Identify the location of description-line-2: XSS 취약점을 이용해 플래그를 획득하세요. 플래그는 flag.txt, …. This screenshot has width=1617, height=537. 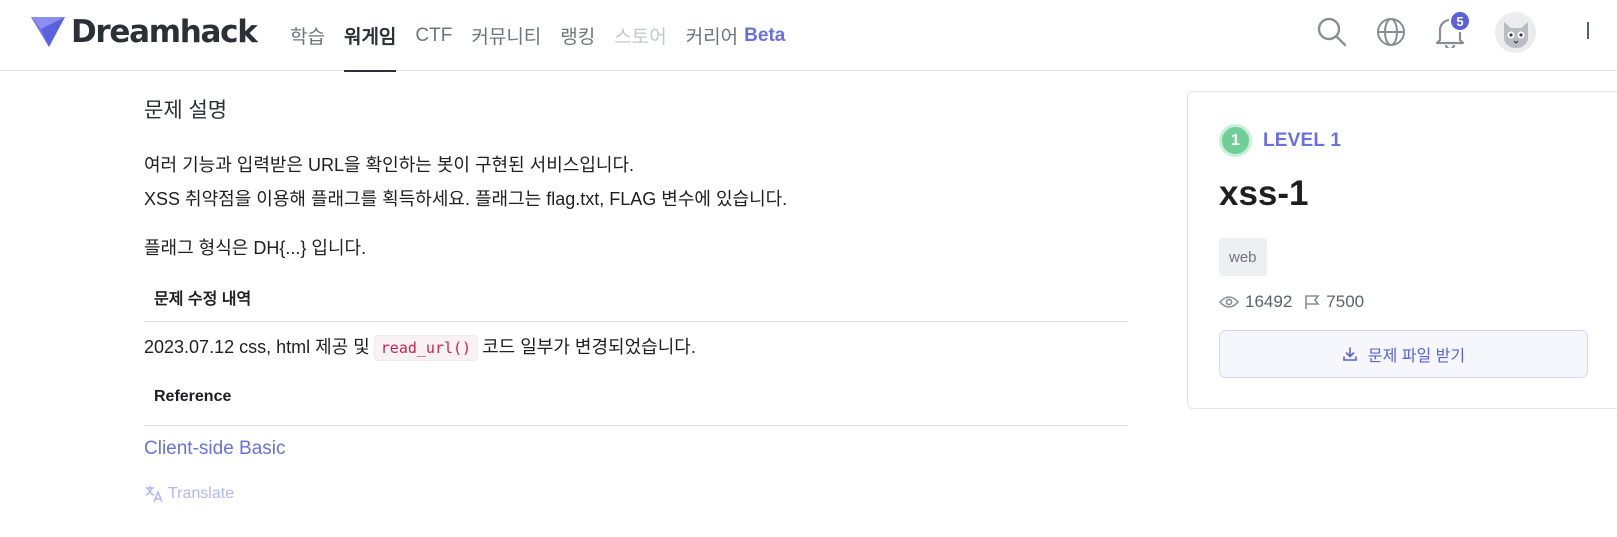
(466, 199).